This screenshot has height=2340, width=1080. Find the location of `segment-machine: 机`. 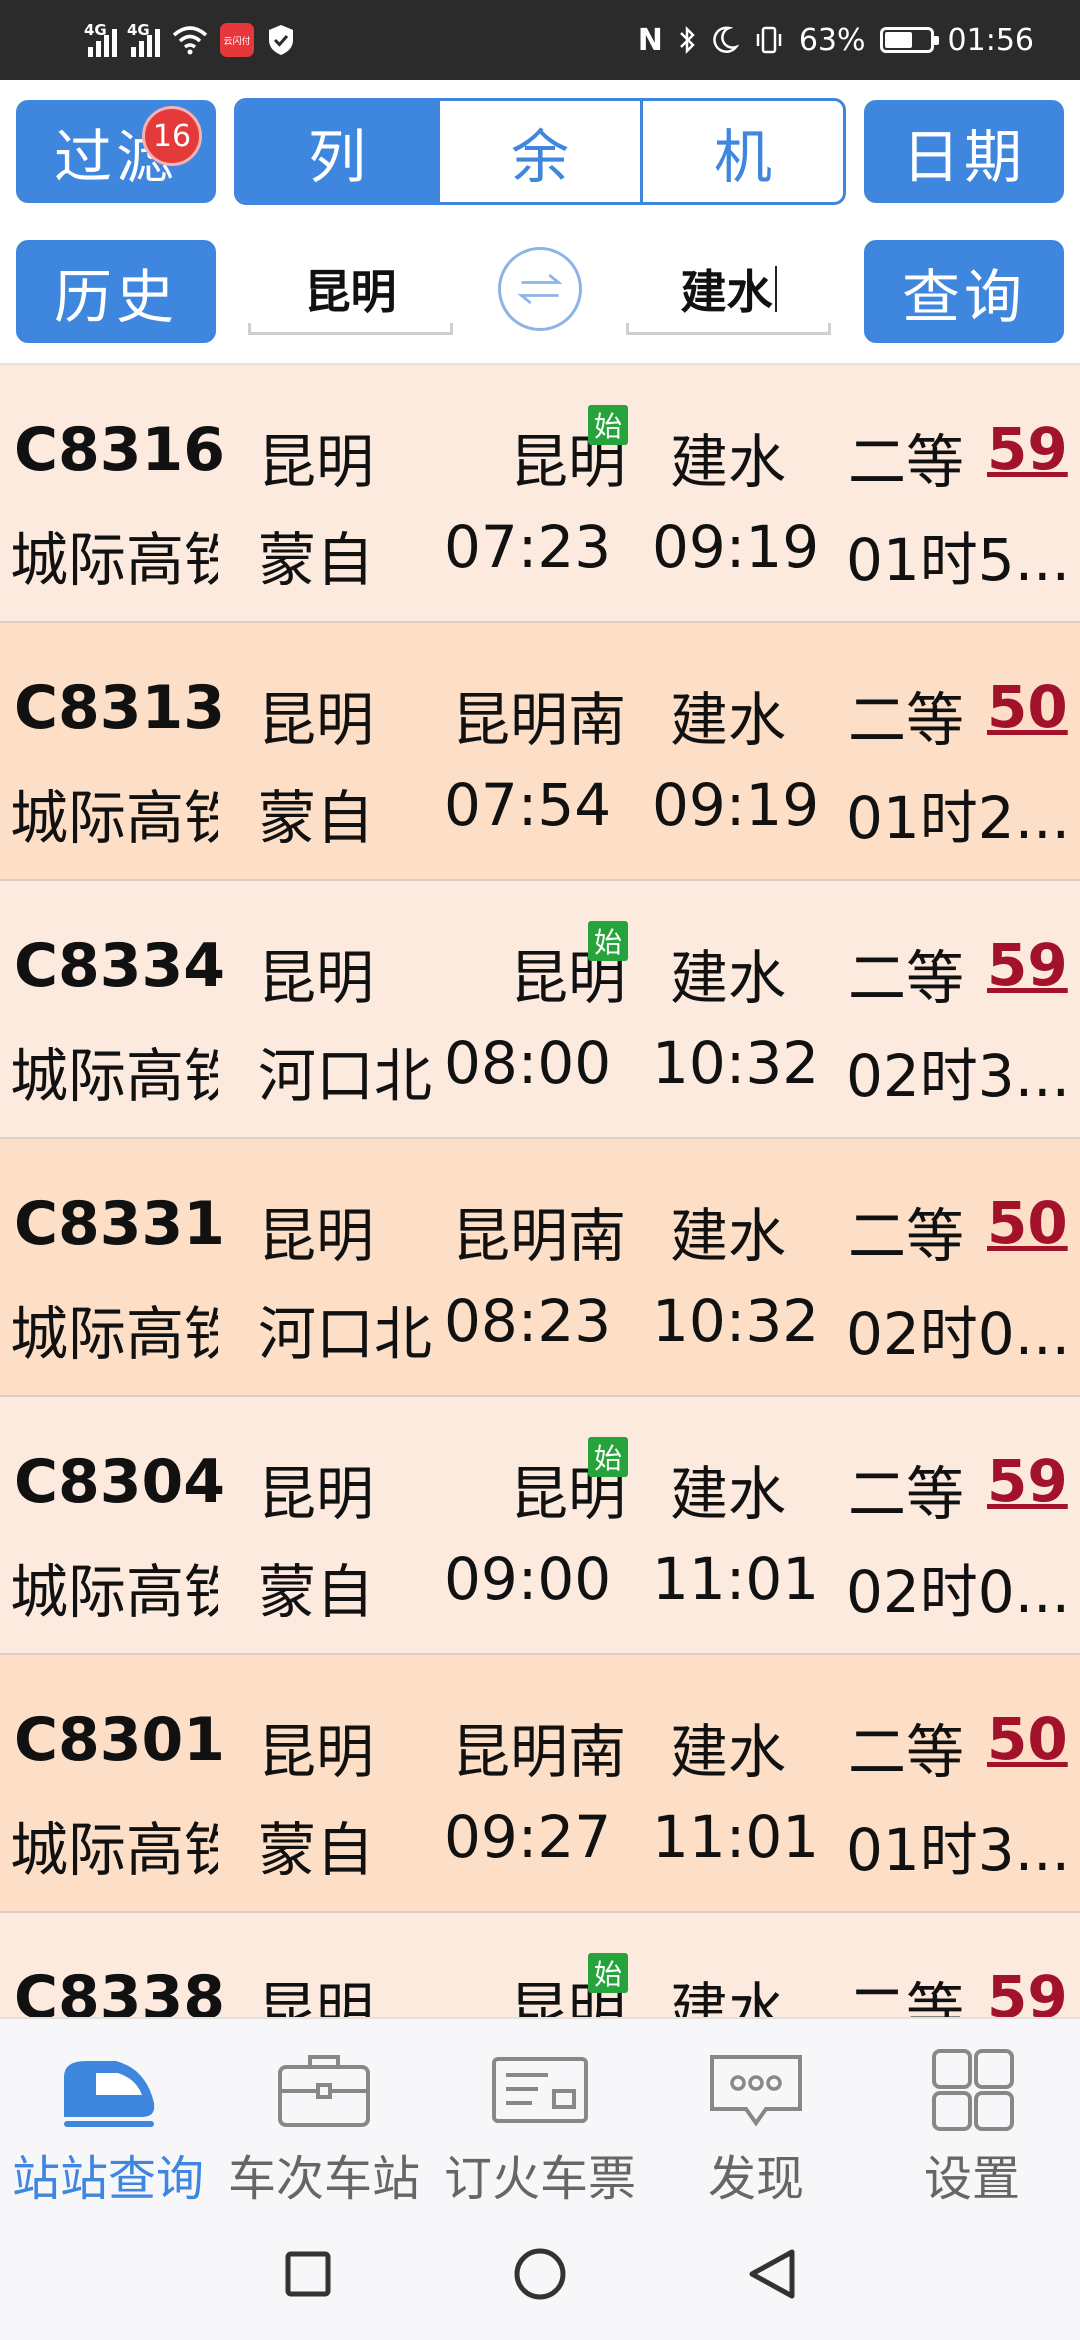

segment-machine: 机 is located at coordinates (741, 151).